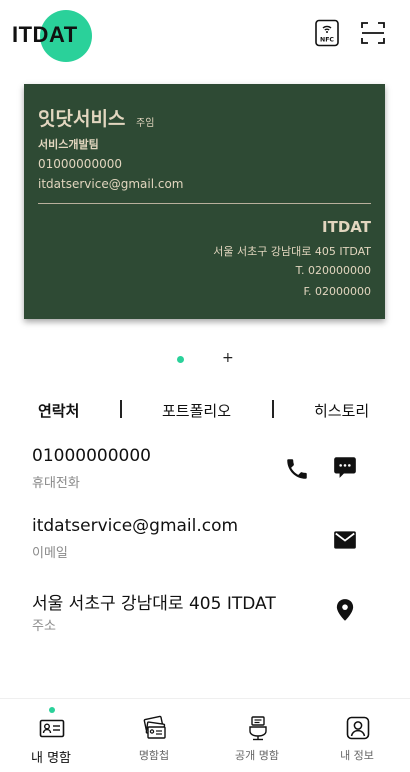 The height and width of the screenshot is (772, 410). What do you see at coordinates (333, 270) in the screenshot?
I see `card-tel: T. 020000000` at bounding box center [333, 270].